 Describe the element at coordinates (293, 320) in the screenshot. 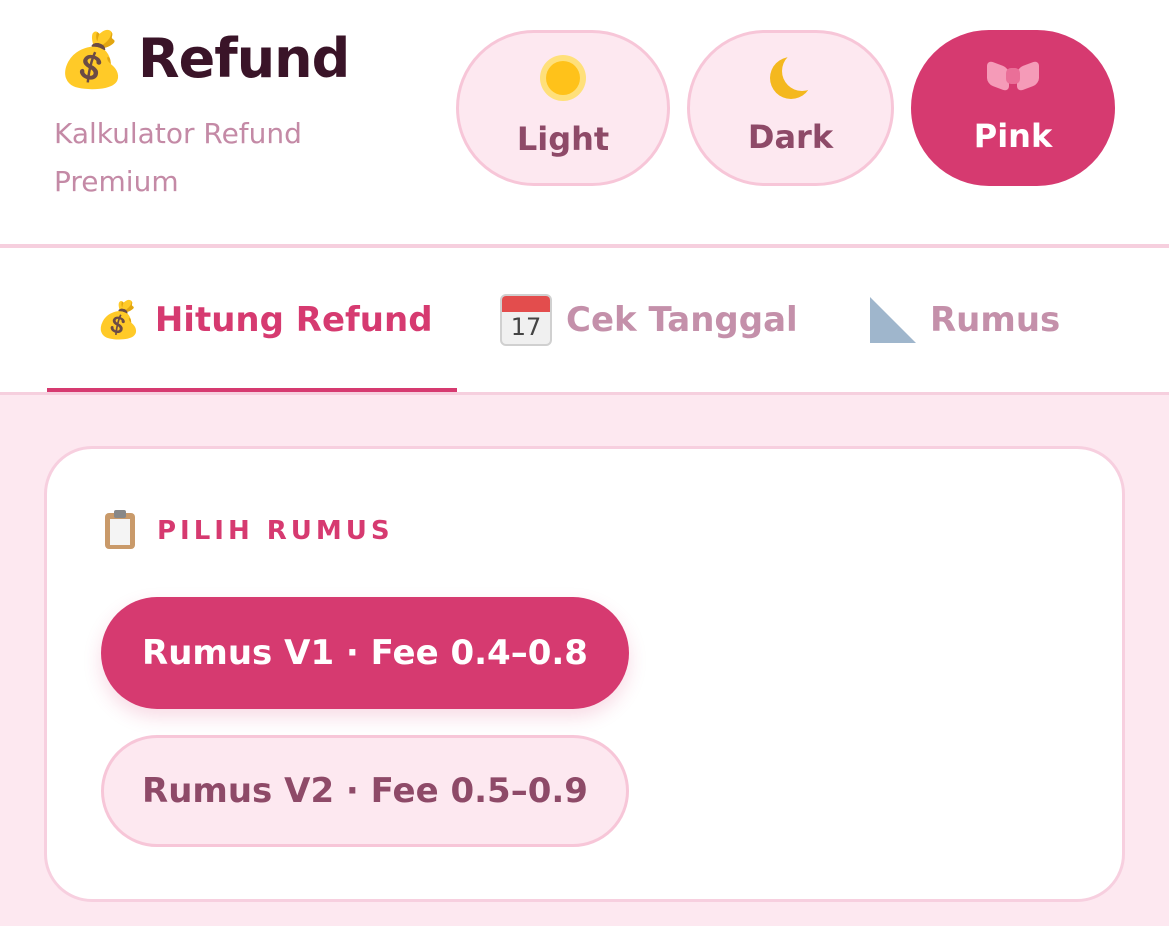

I see `tab-label: Hitung Refund` at that location.